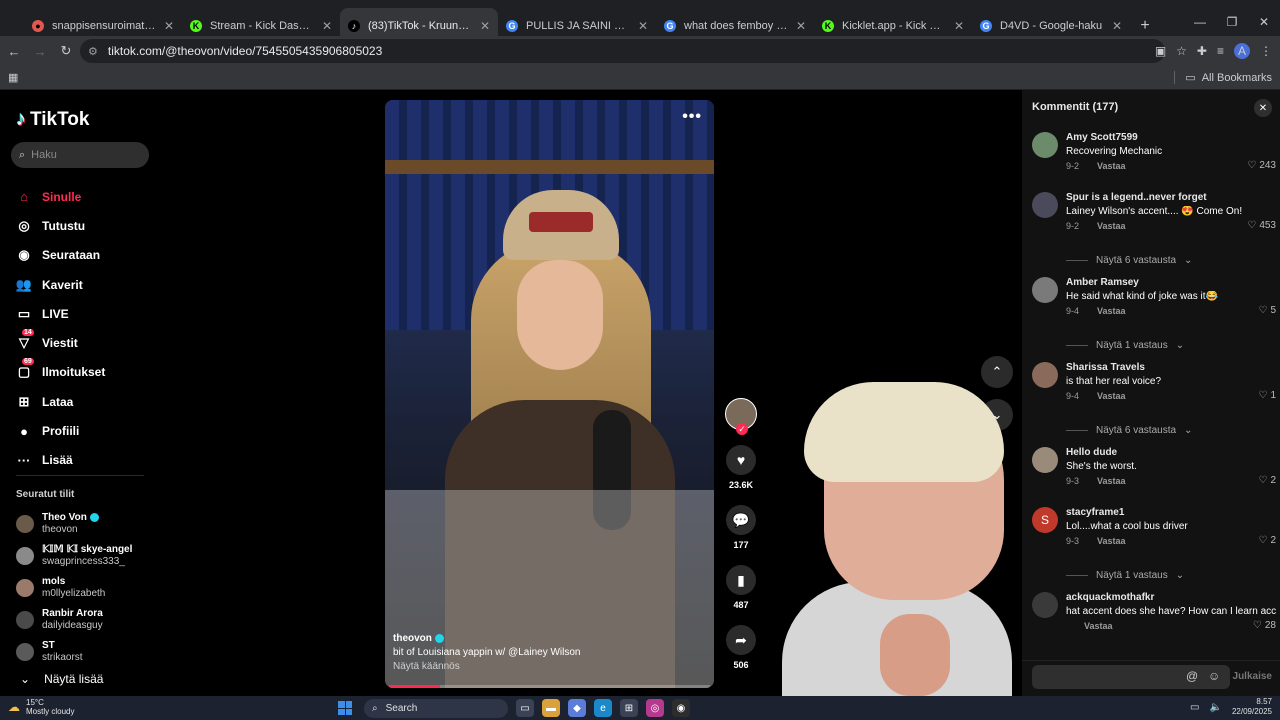 The image size is (1280, 720). Describe the element at coordinates (1202, 51) in the screenshot. I see `extensions-icon: ✚` at that location.